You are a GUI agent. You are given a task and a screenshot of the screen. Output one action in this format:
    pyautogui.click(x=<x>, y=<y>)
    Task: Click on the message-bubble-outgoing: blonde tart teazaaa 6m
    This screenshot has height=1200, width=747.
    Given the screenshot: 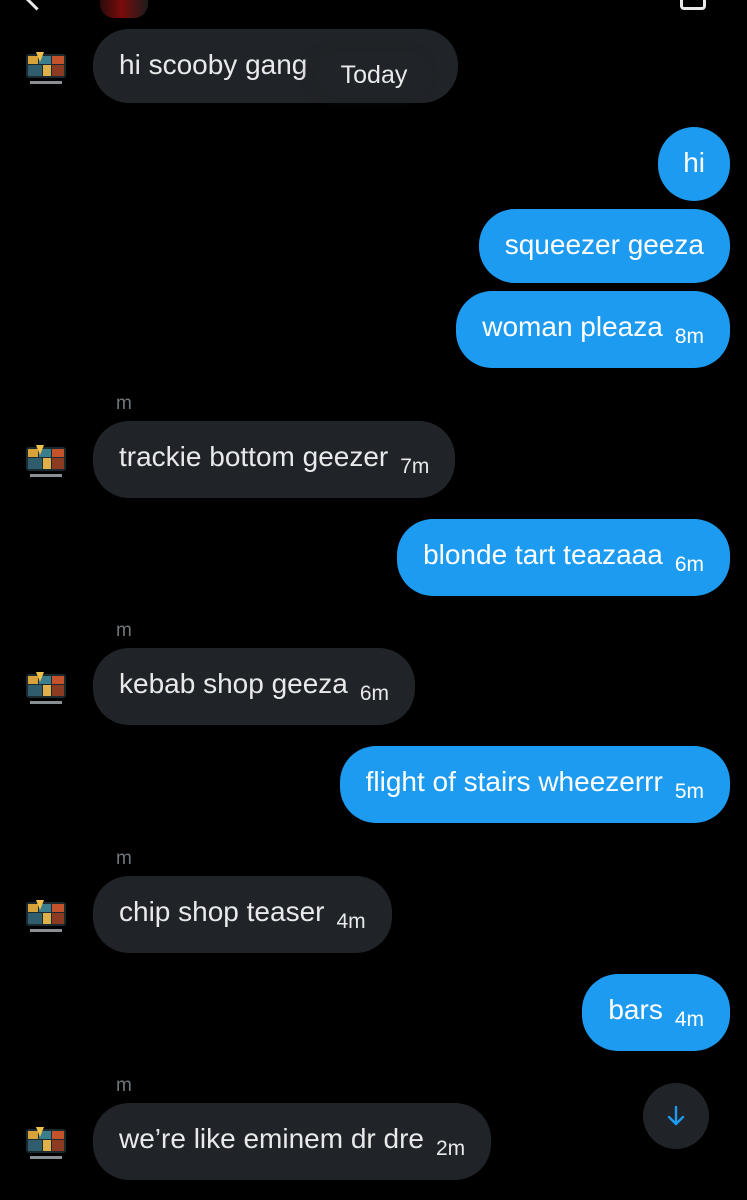 What is the action you would take?
    pyautogui.click(x=563, y=557)
    